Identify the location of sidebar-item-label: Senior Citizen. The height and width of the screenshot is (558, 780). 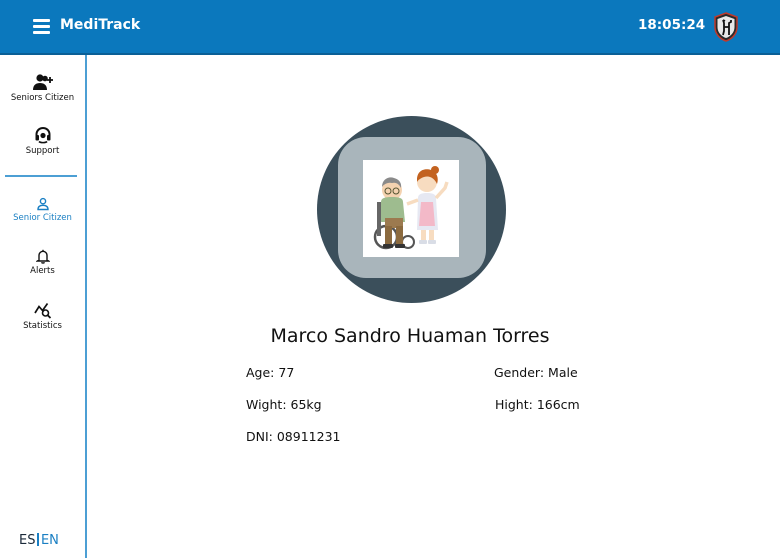
(42, 218).